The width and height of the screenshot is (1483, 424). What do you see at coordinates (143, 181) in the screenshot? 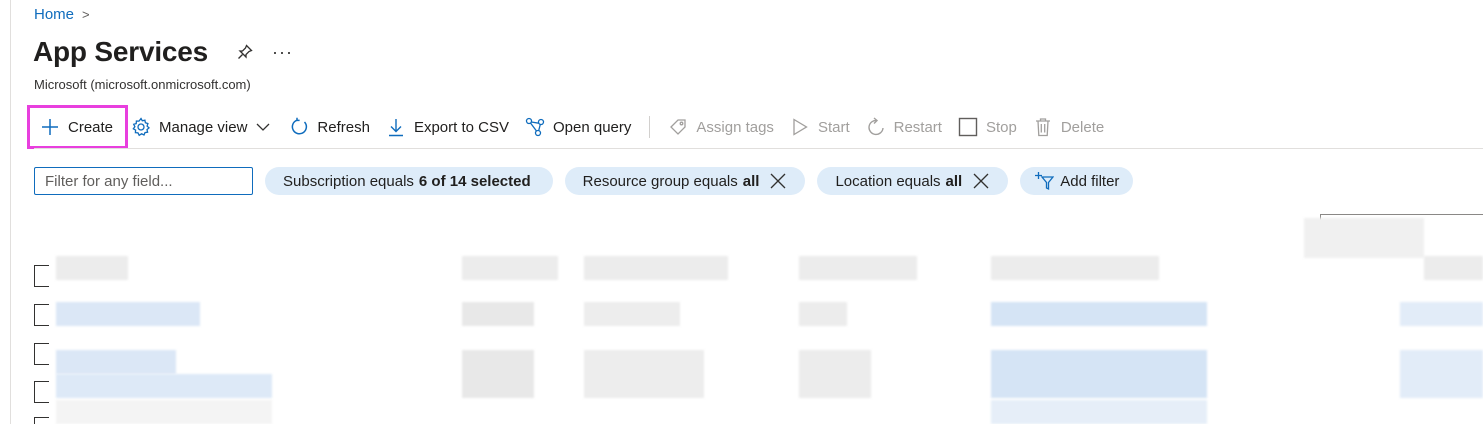
I see `filter-search-input` at bounding box center [143, 181].